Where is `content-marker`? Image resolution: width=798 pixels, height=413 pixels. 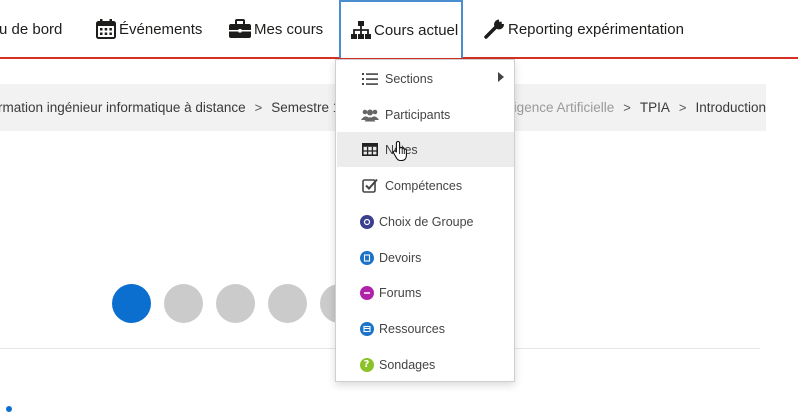 content-marker is located at coordinates (9, 409).